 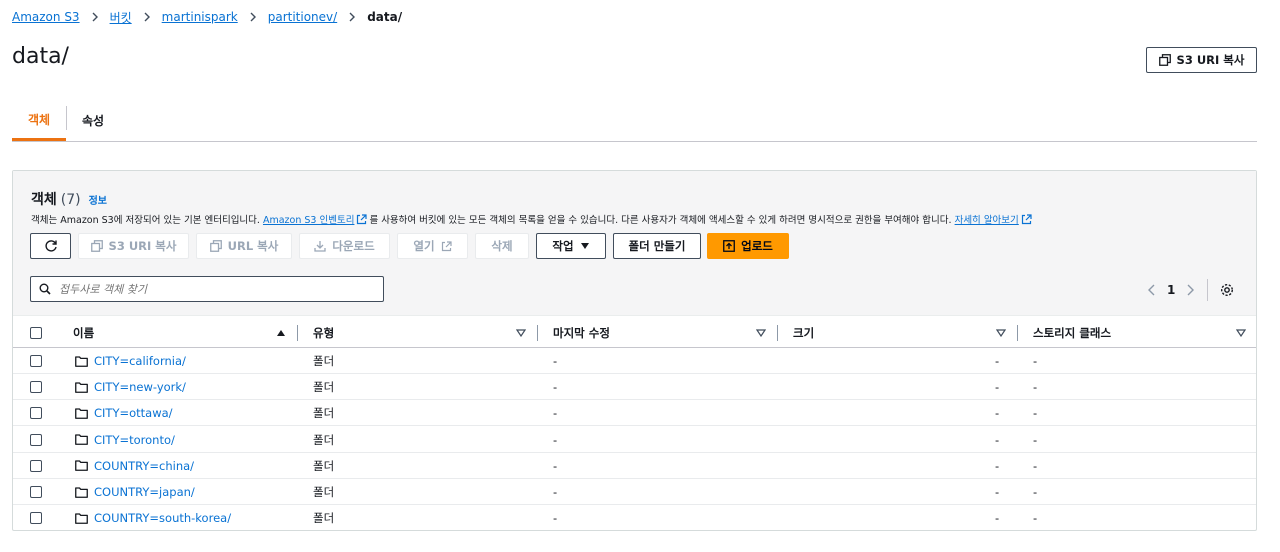 I want to click on object-name-cell: CITY=ottawa/, so click(x=124, y=413).